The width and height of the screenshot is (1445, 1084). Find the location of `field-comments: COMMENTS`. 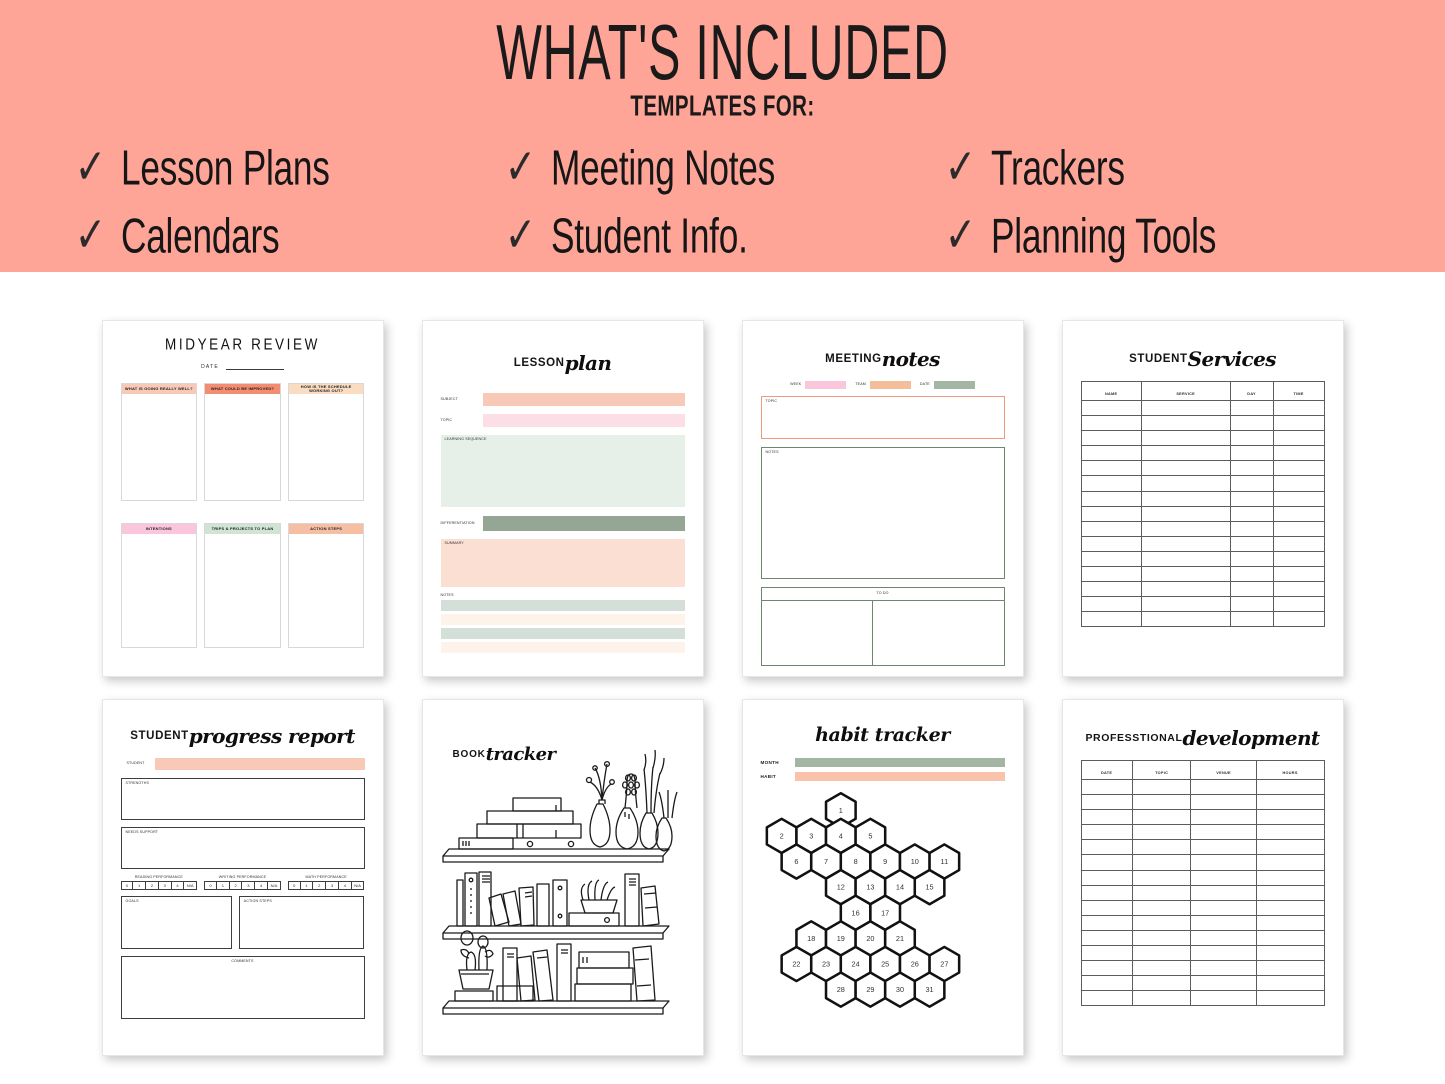

field-comments: COMMENTS is located at coordinates (242, 988).